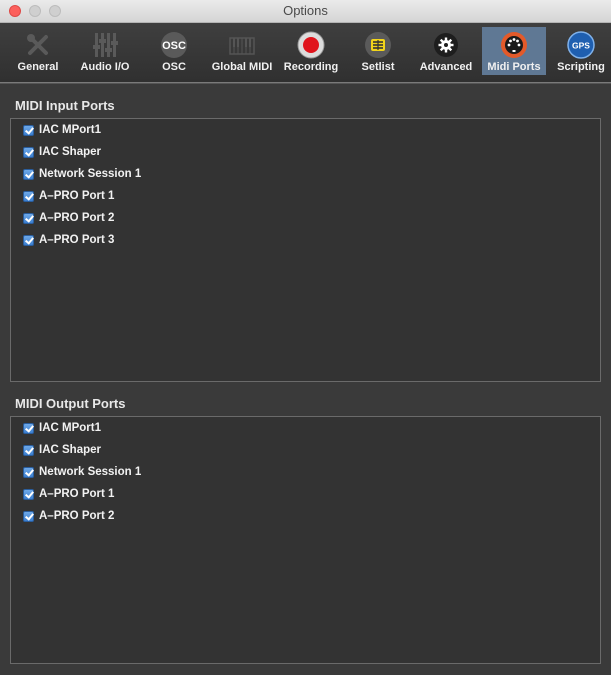 This screenshot has width=611, height=675. I want to click on tab-label: Advanced, so click(446, 67).